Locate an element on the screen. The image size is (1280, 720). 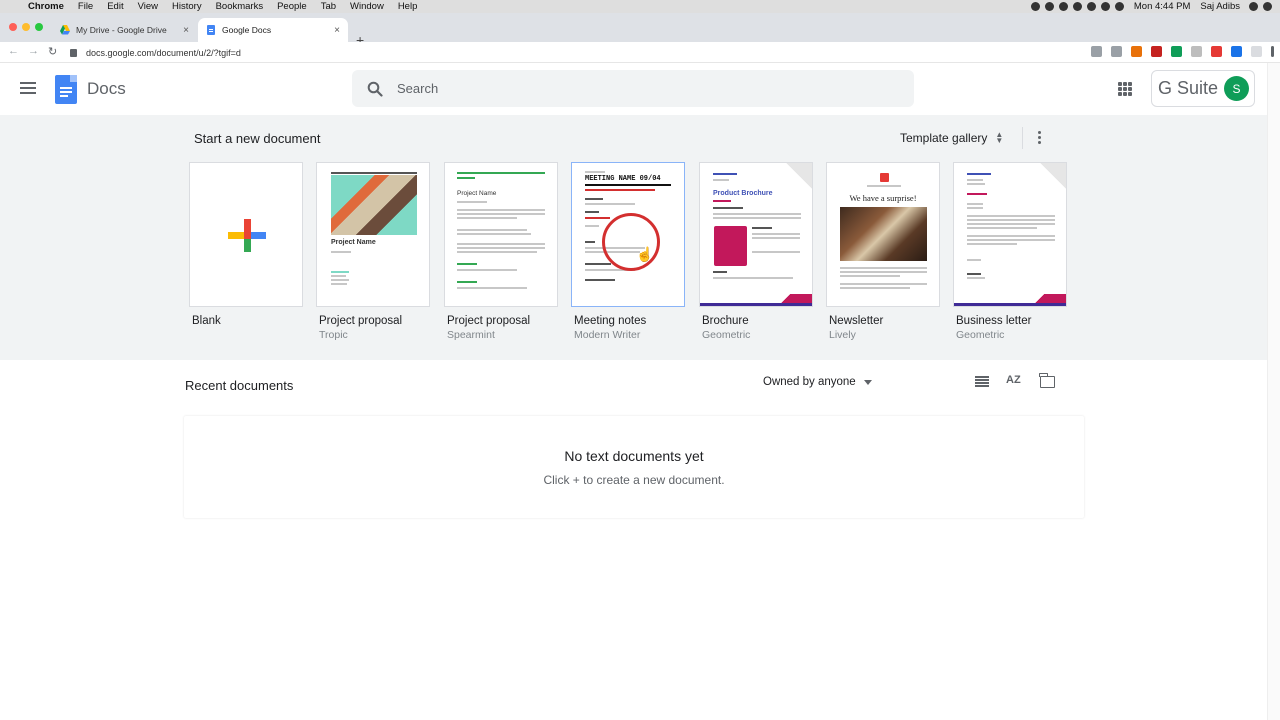
template-blank: Blank is located at coordinates (246, 245).